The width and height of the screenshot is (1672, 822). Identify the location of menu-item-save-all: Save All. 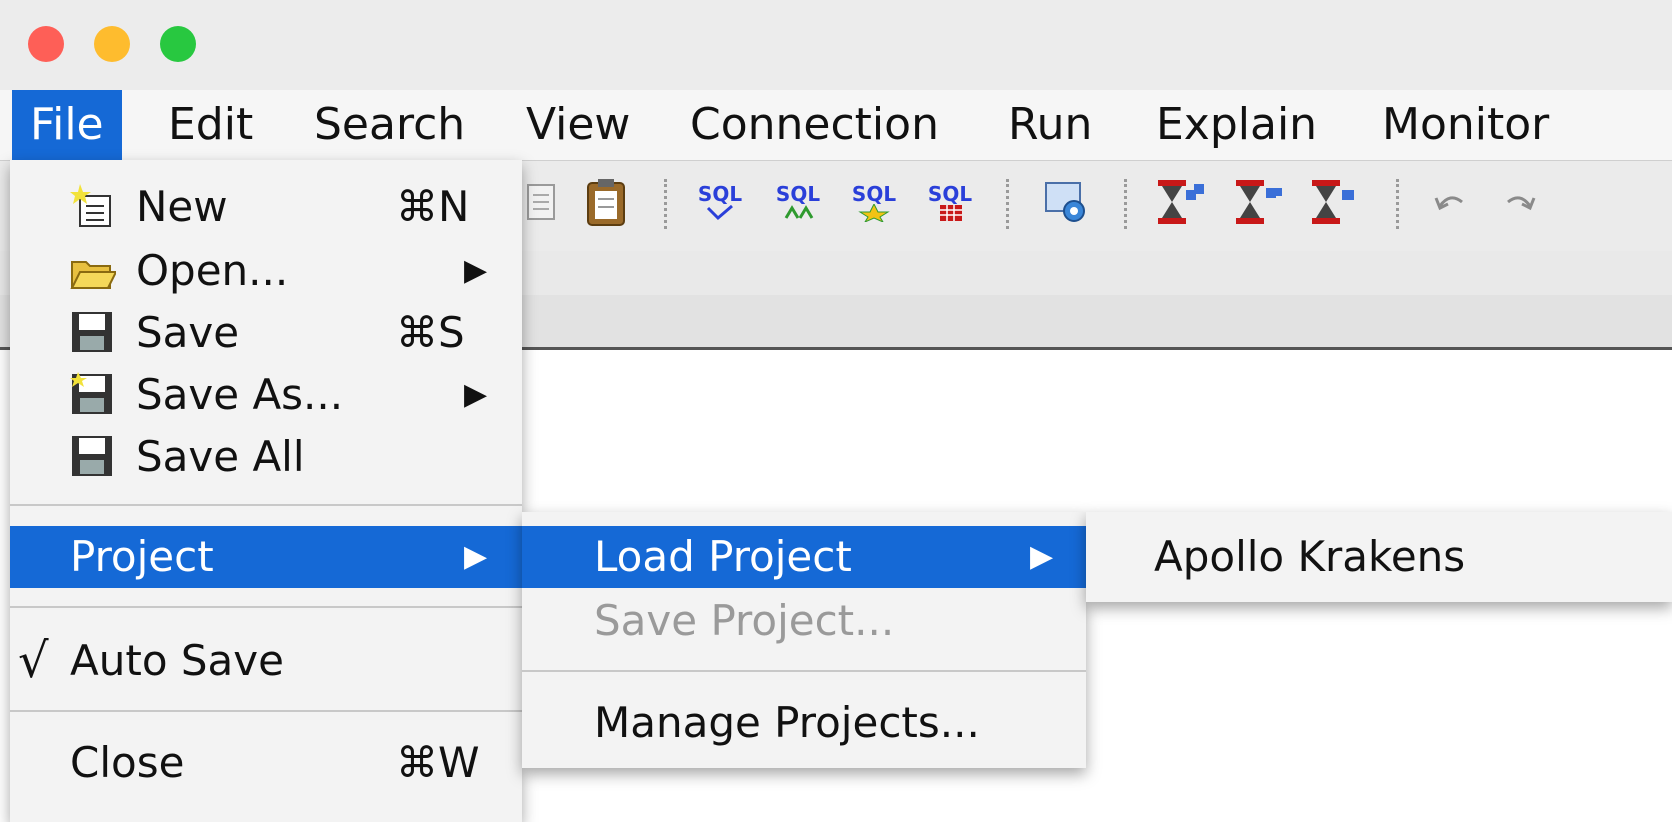
(266, 457).